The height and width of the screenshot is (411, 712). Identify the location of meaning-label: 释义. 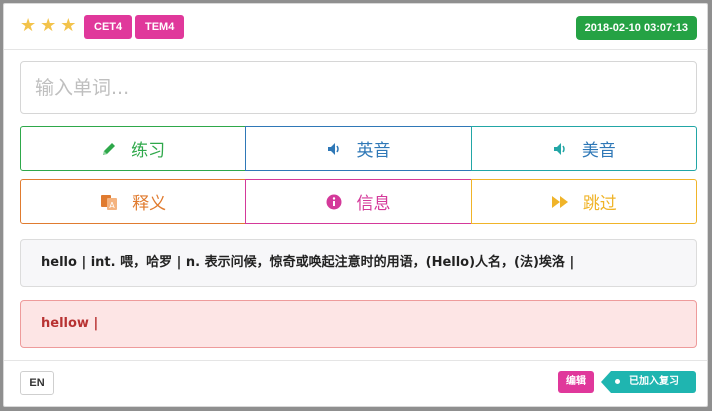
(149, 204).